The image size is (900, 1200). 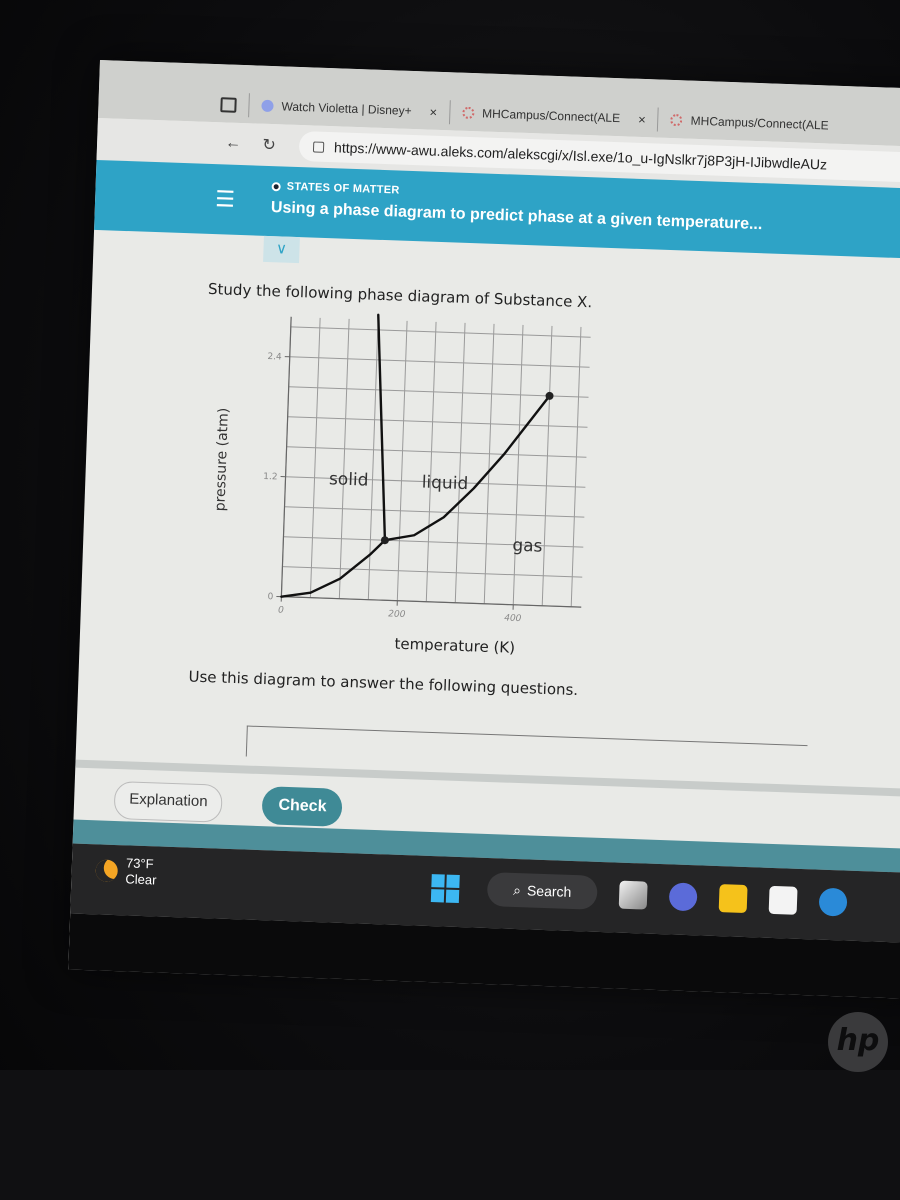 What do you see at coordinates (343, 188) in the screenshot?
I see `topic-text: STATES OF MATTER` at bounding box center [343, 188].